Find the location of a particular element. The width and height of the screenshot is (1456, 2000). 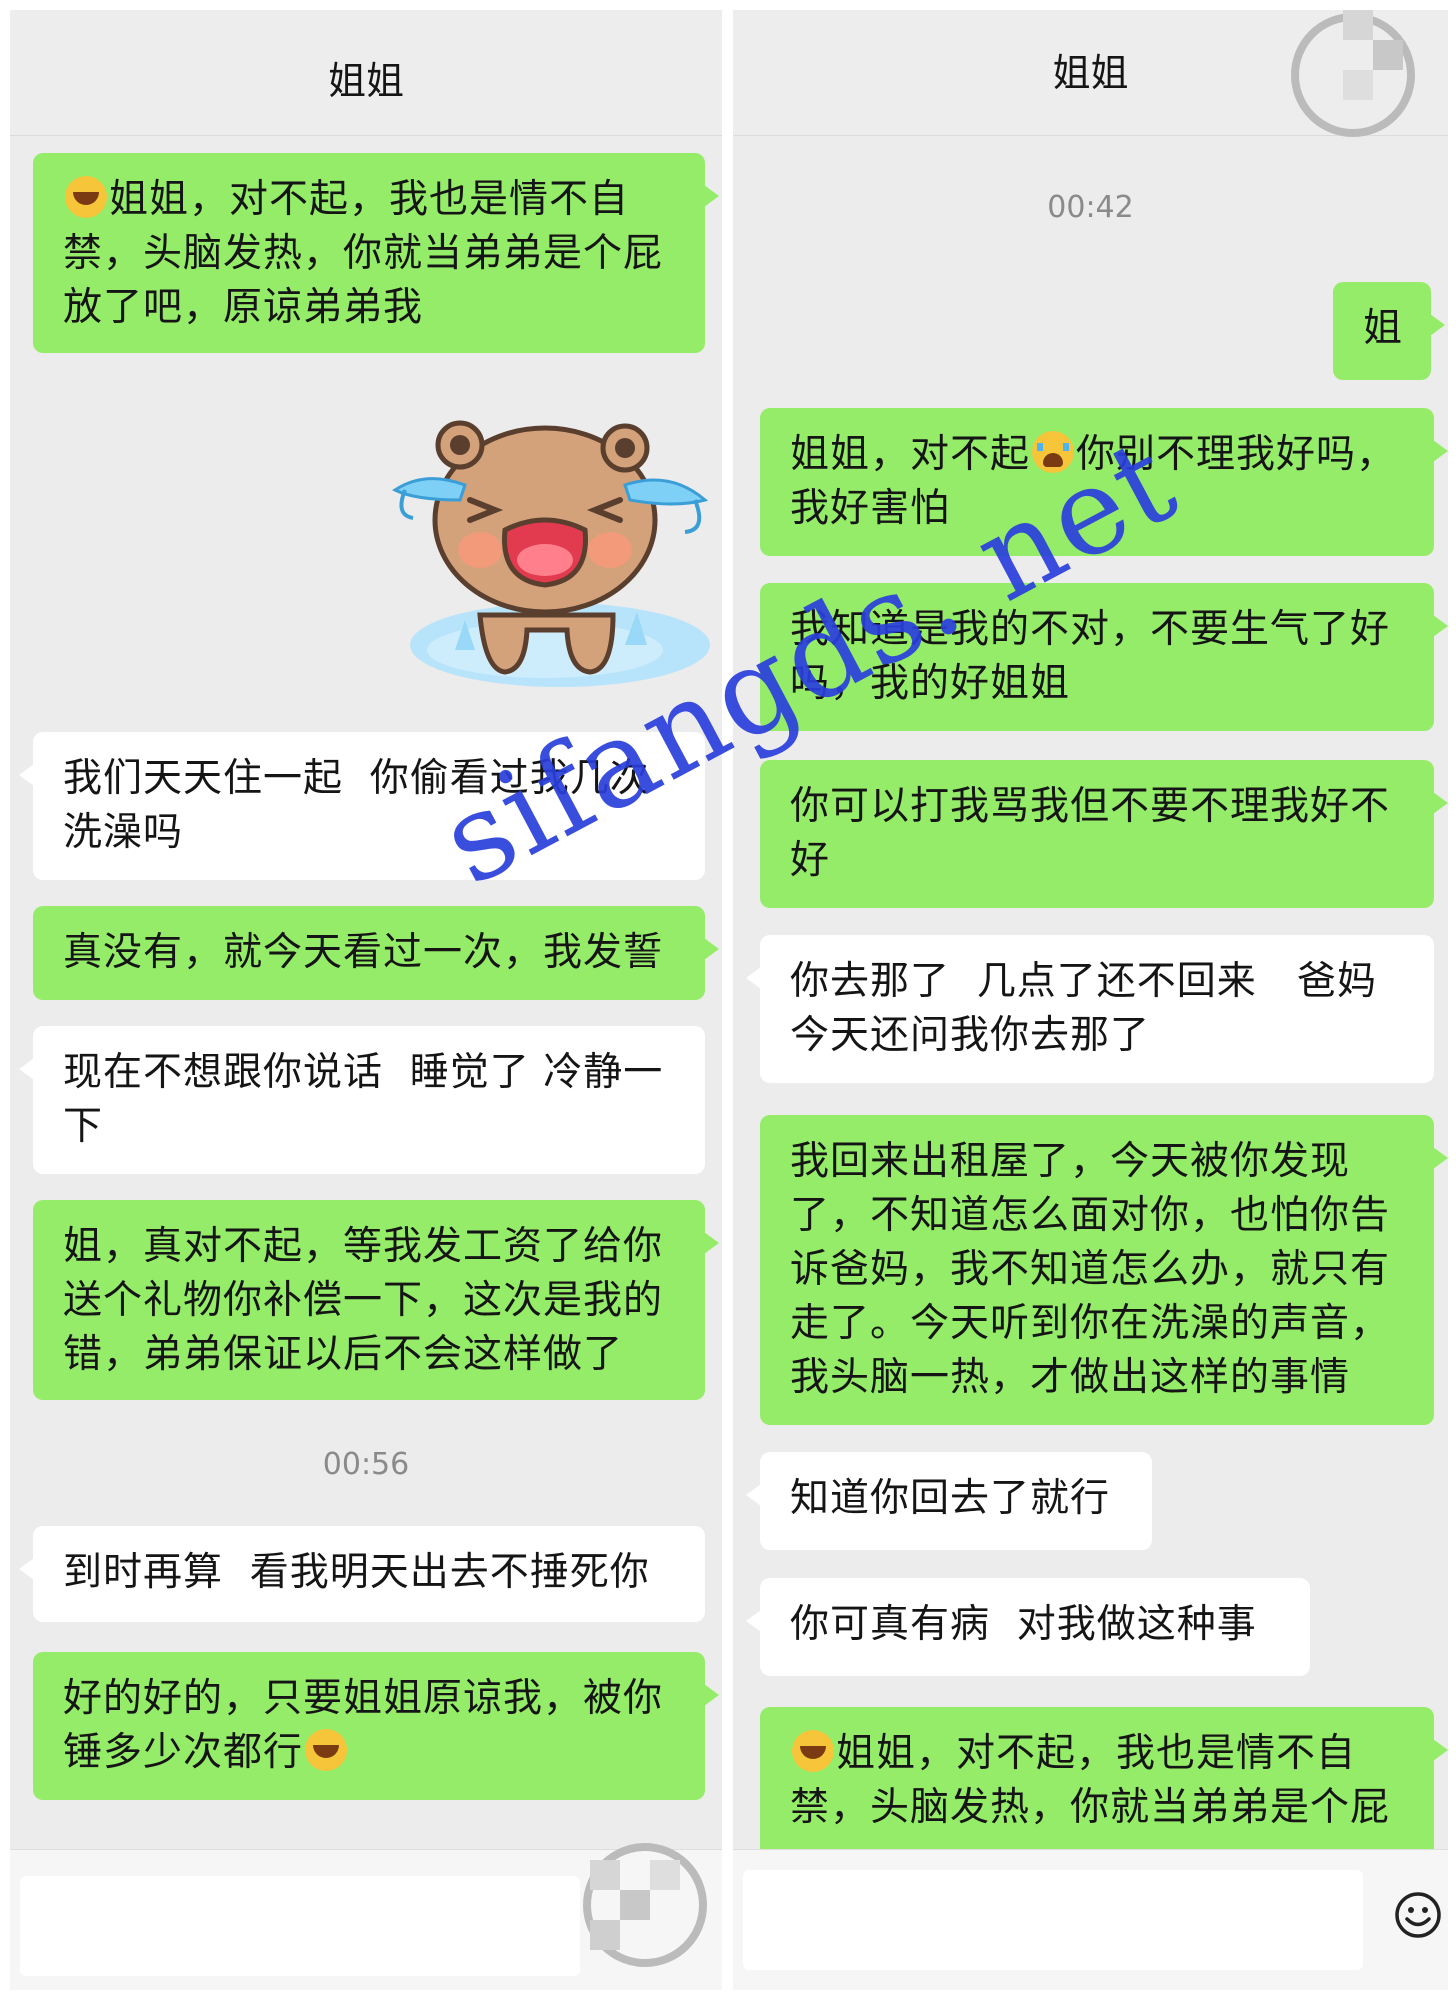

message-bubble-received: 你去那了 几点了还不回来 爸妈 今天还问我你去那了 is located at coordinates (1090, 1009).